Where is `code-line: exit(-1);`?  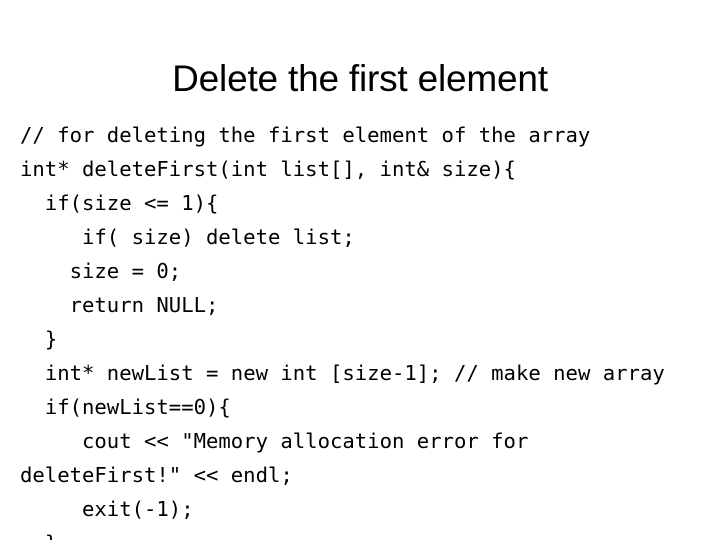 code-line: exit(-1); is located at coordinates (107, 509).